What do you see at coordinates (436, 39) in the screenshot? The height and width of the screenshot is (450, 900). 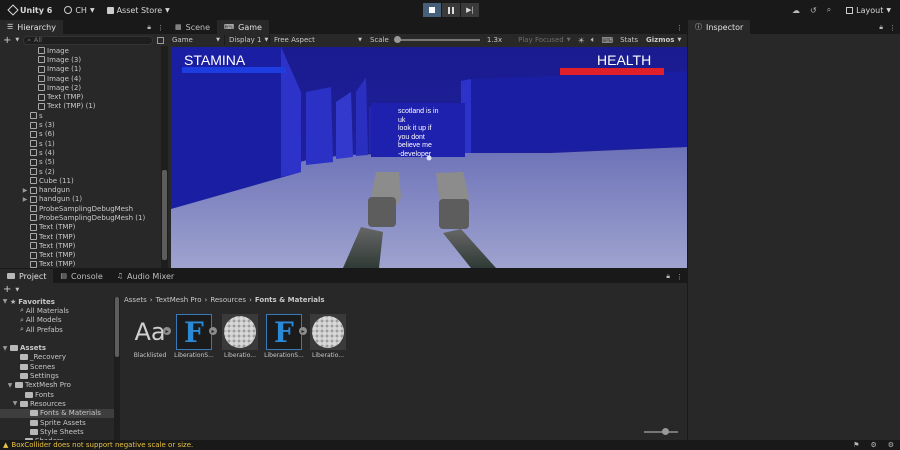 I see `scale-slider` at bounding box center [436, 39].